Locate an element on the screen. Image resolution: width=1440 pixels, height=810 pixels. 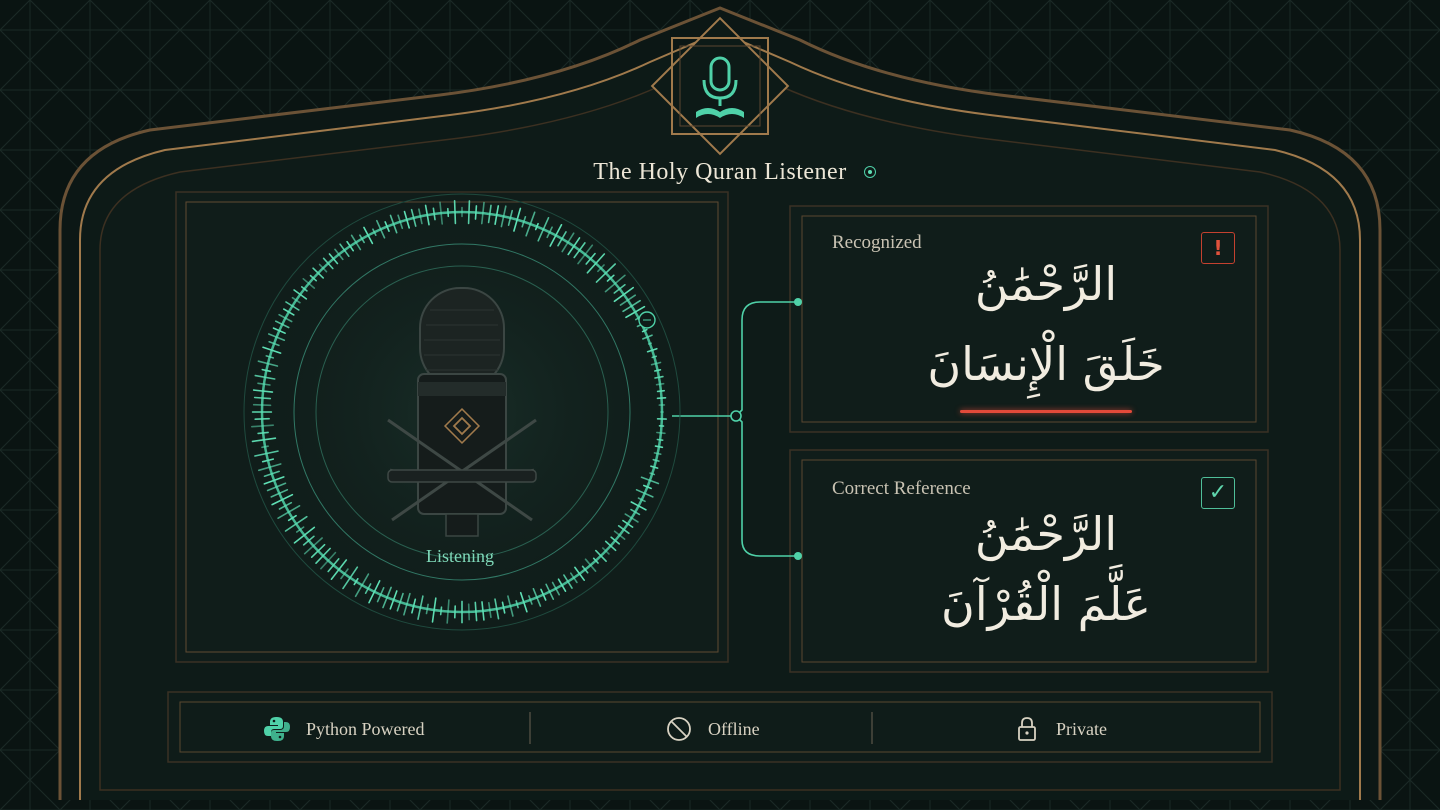
footer-label: Private is located at coordinates (1081, 728).